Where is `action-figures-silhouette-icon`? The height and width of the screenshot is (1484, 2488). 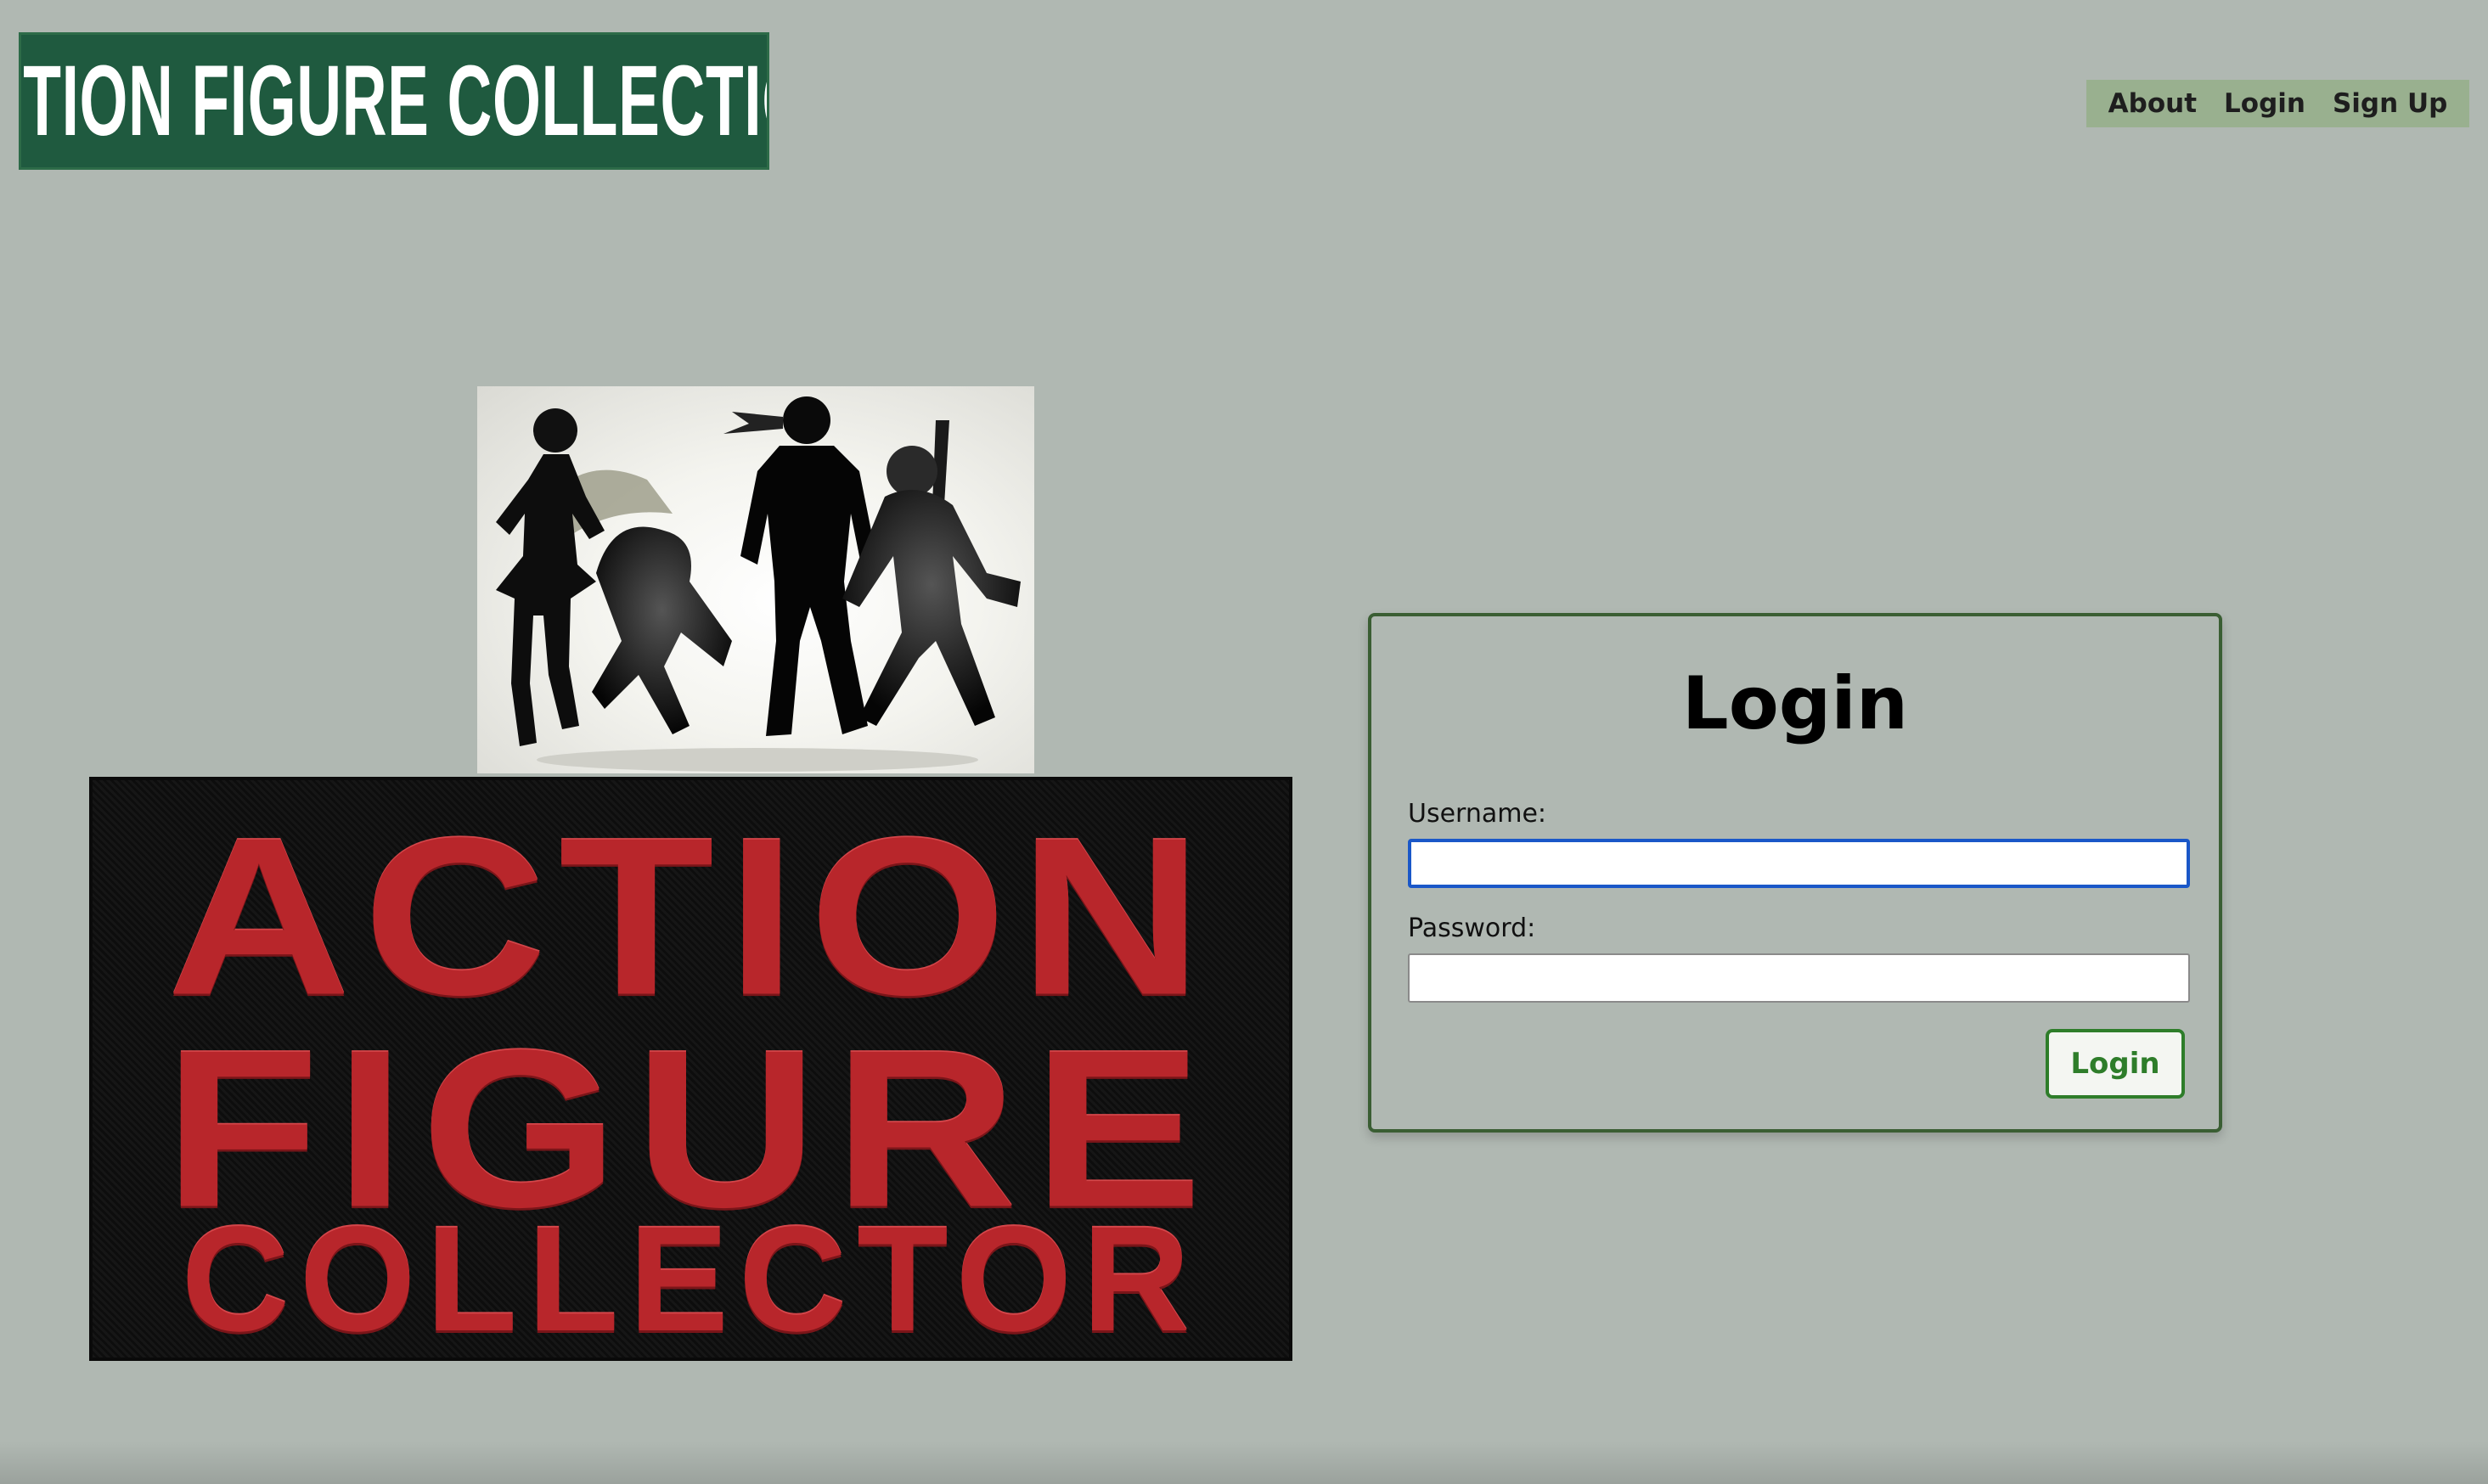
action-figures-silhouette-icon is located at coordinates (758, 584).